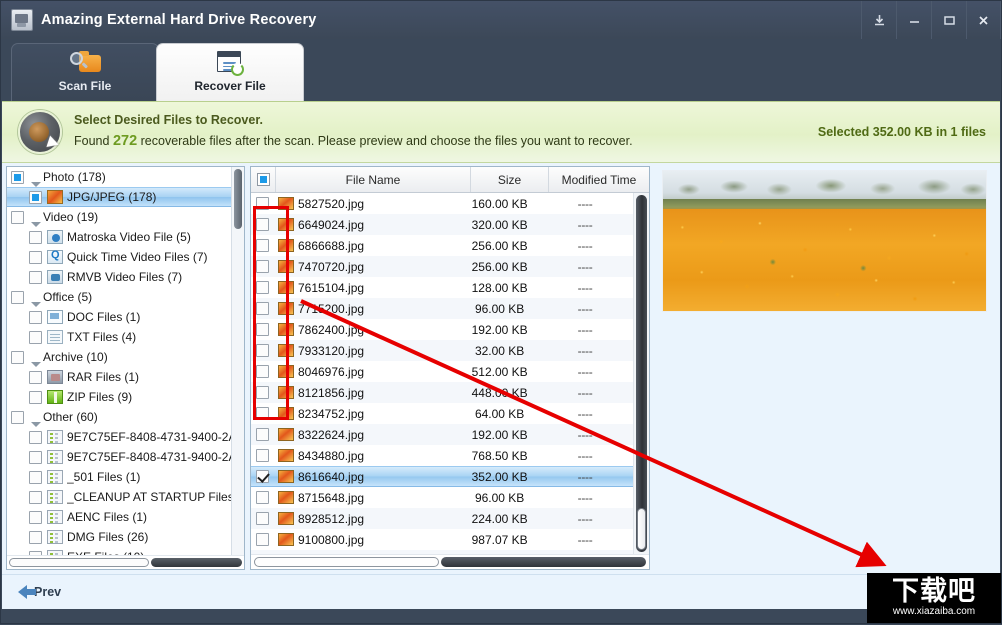 The width and height of the screenshot is (1002, 625). I want to click on table-row: 5827520.jpg 160.00 KB ----, so click(442, 203).